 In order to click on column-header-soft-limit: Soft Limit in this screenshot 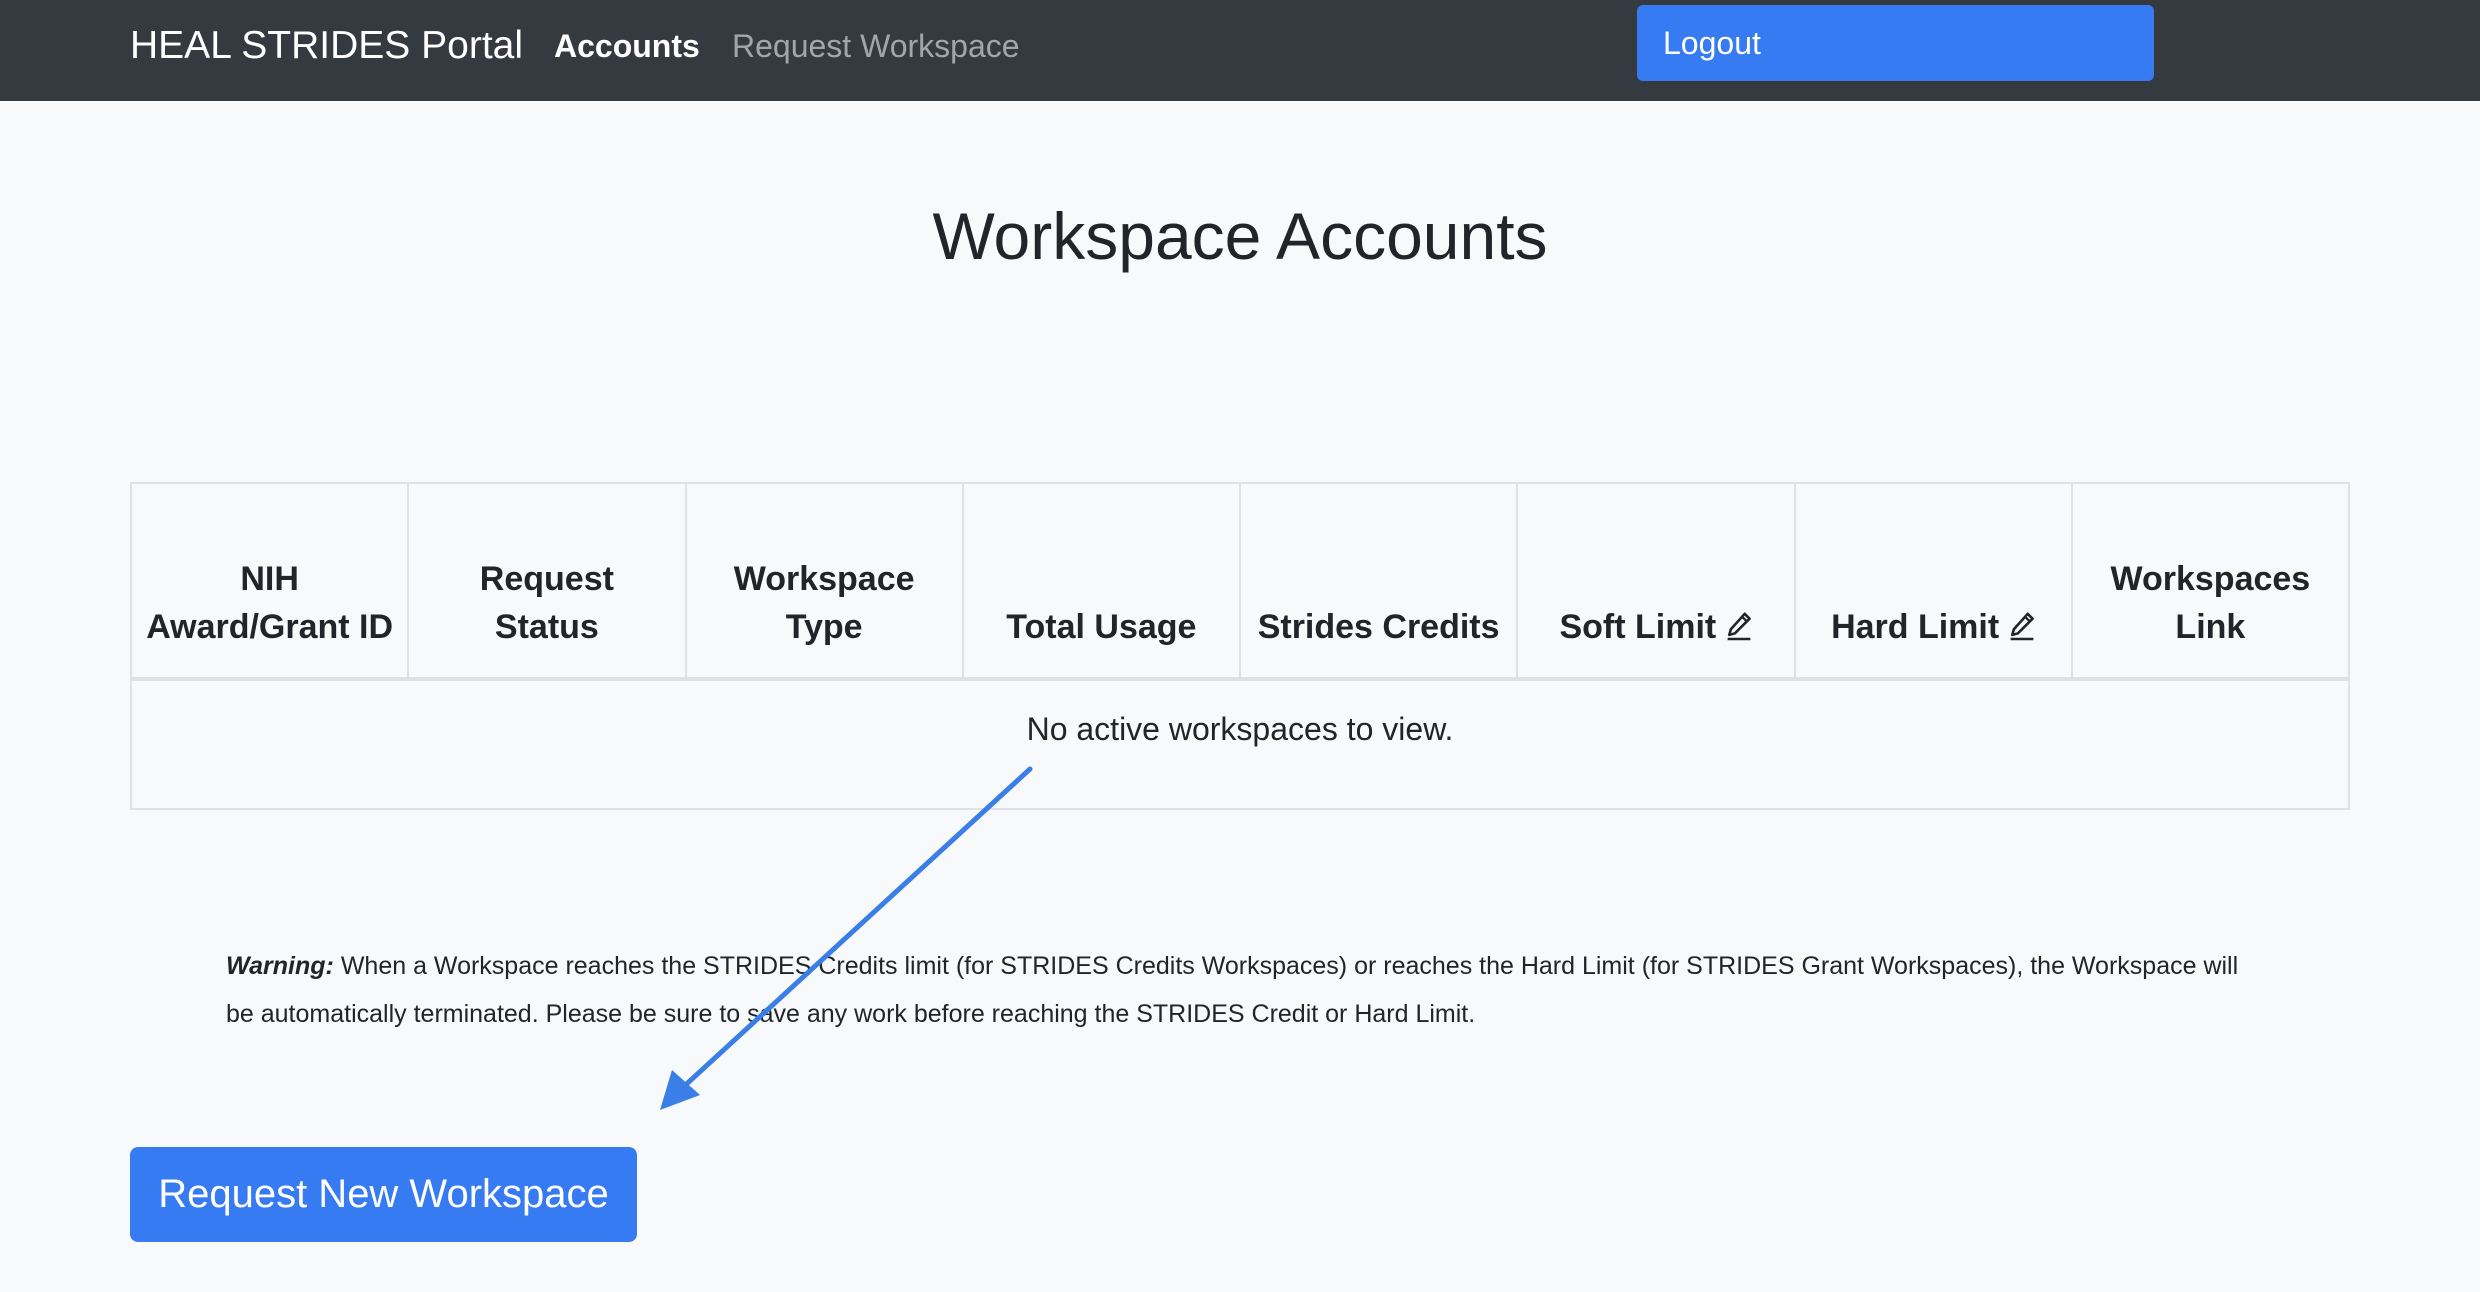, I will do `click(1656, 581)`.